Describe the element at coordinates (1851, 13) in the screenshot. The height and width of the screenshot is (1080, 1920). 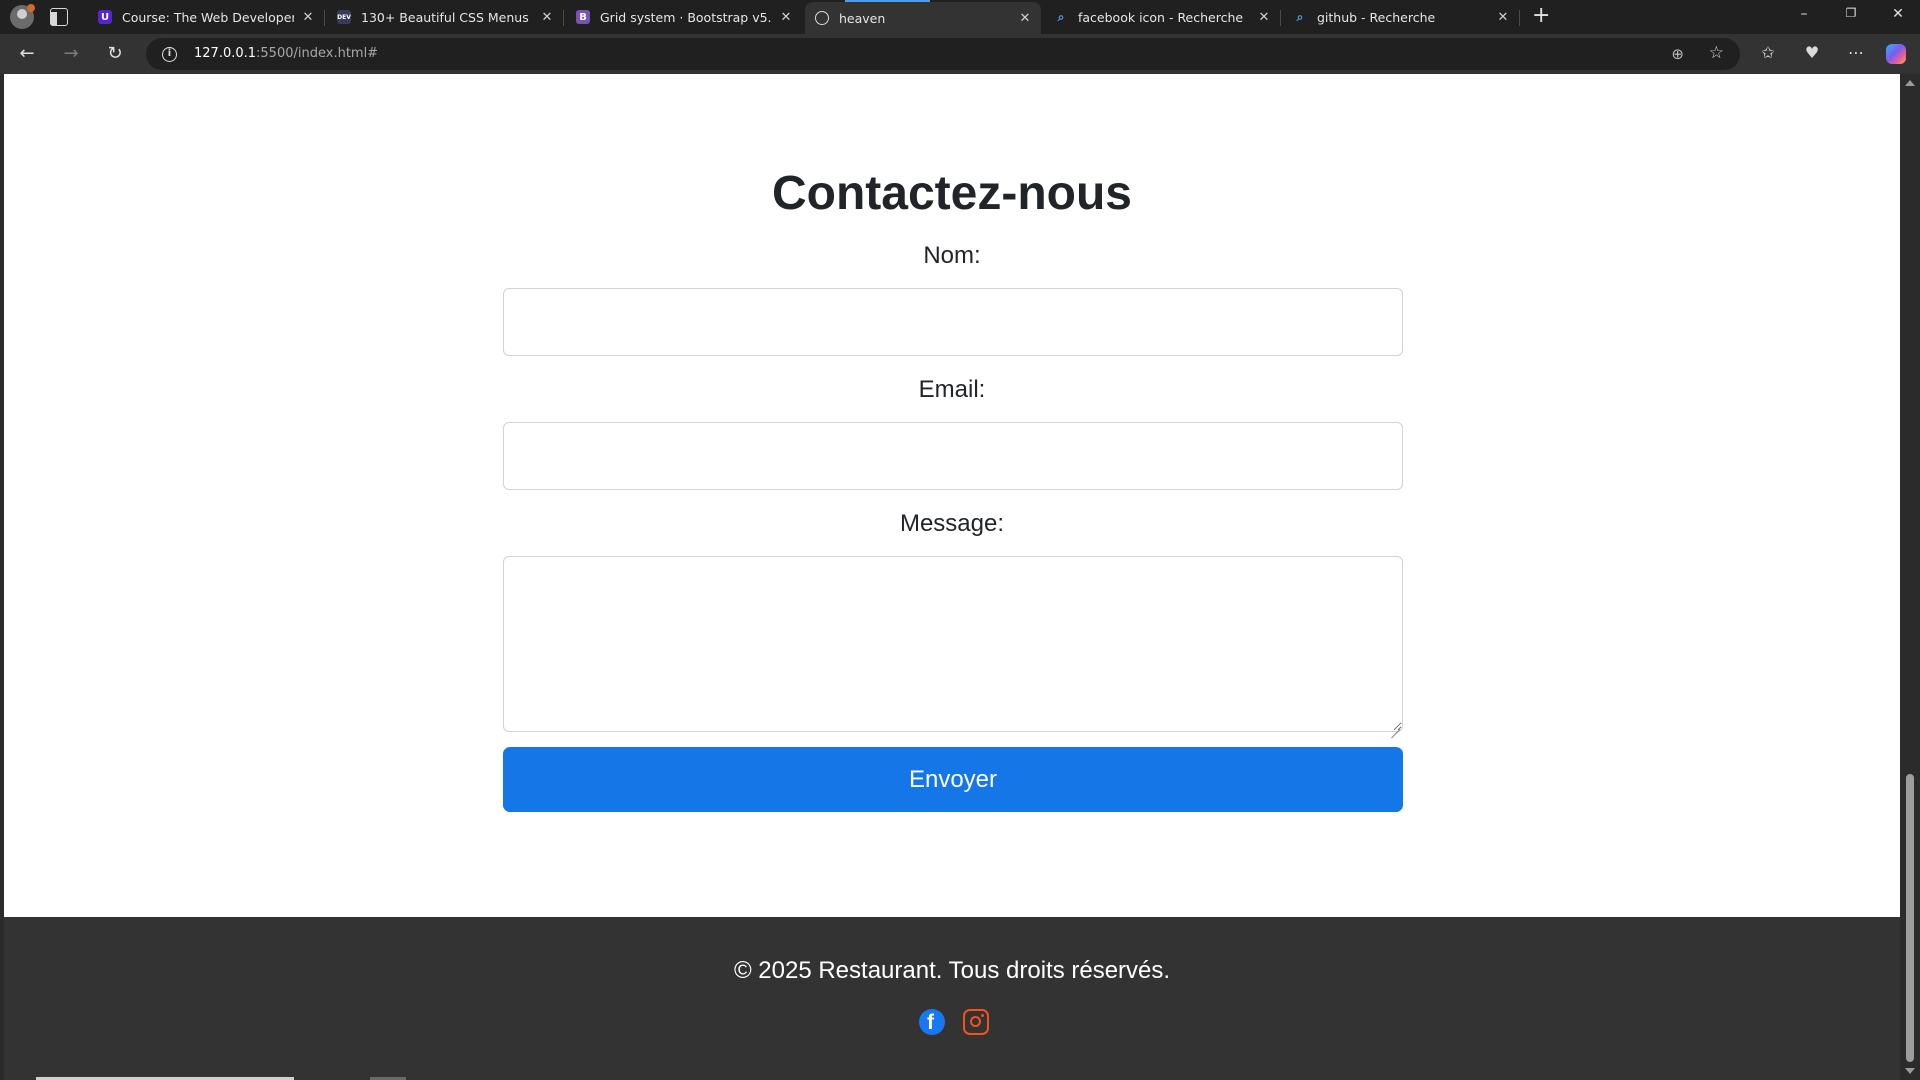
I see `restore-icon: ❐` at that location.